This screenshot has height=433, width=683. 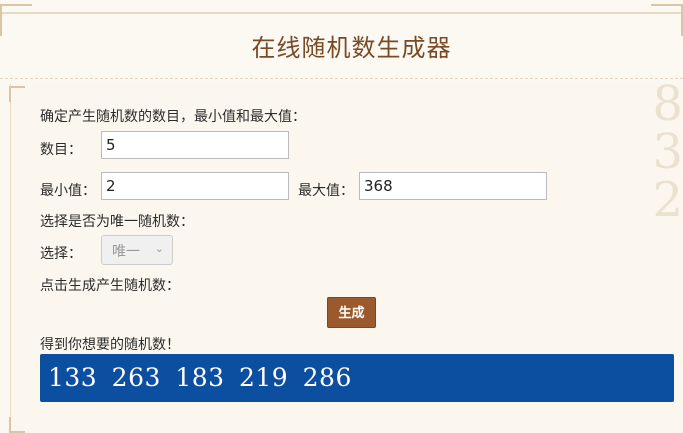 What do you see at coordinates (61, 150) in the screenshot?
I see `count-label: 数目：` at bounding box center [61, 150].